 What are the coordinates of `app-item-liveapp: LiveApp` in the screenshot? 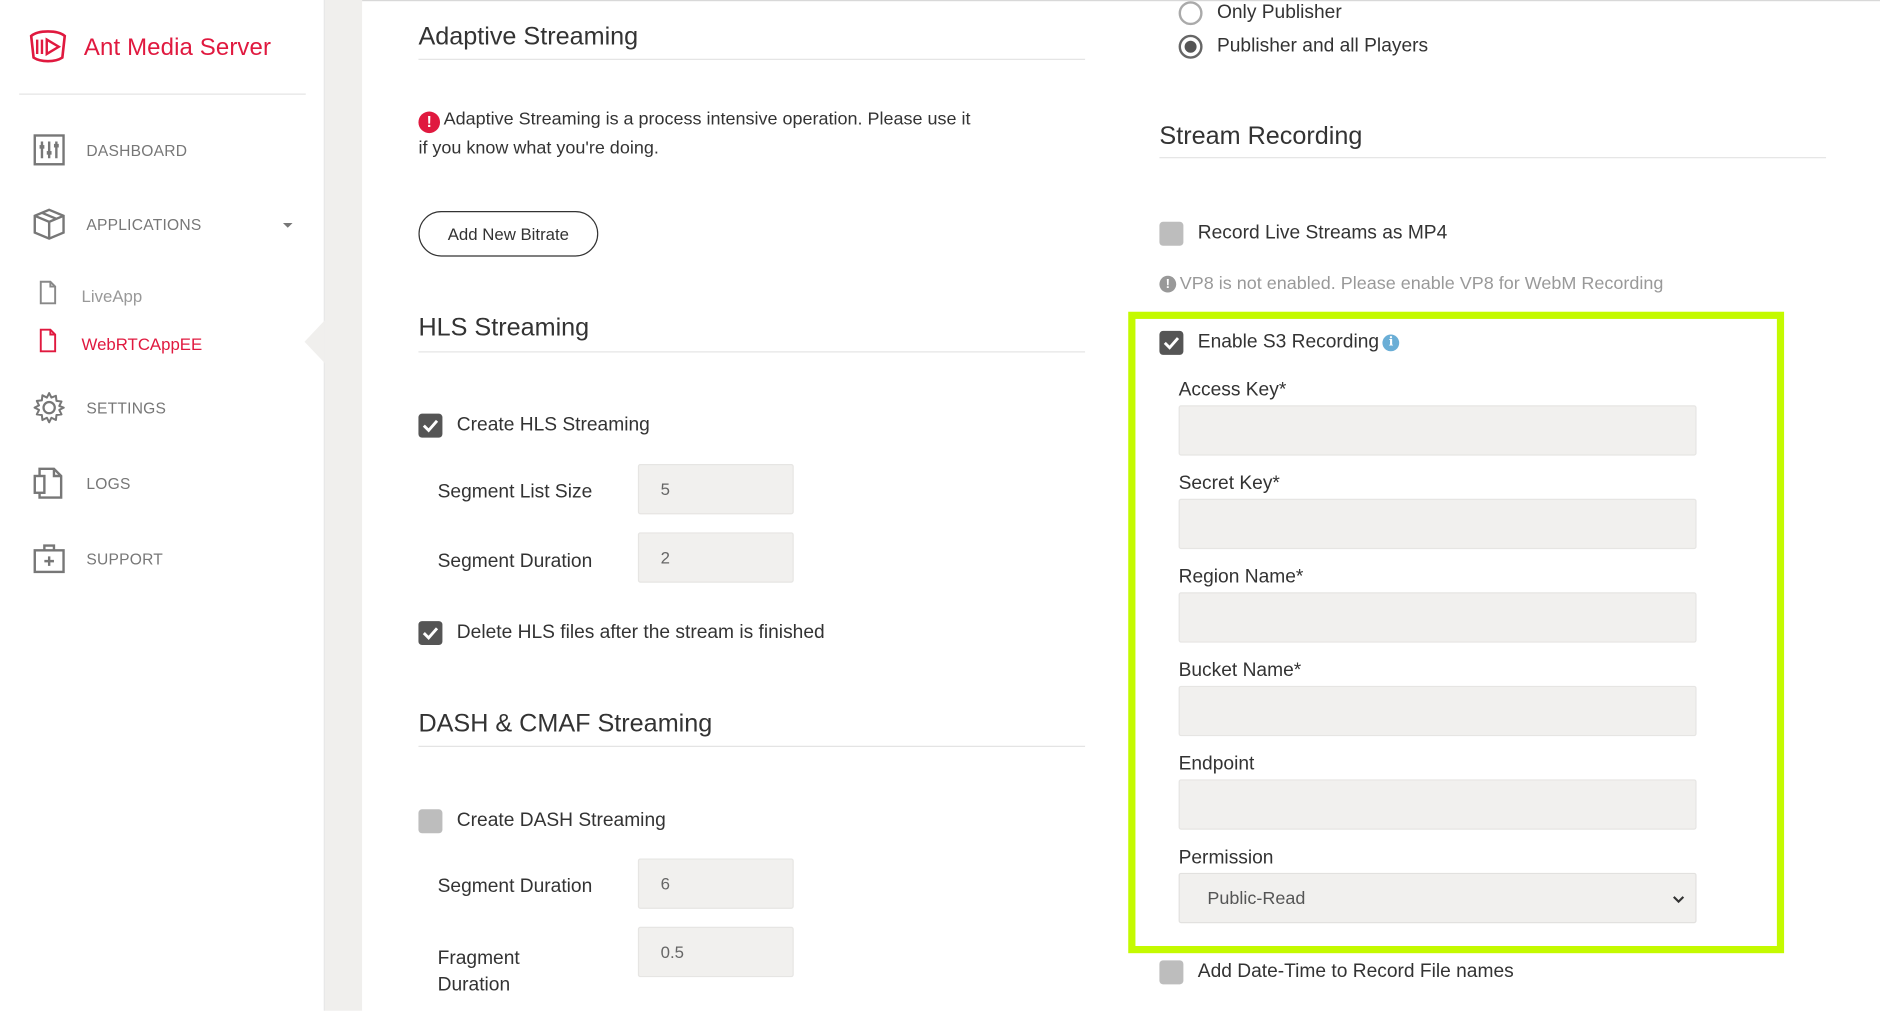 It's located at (90, 295).